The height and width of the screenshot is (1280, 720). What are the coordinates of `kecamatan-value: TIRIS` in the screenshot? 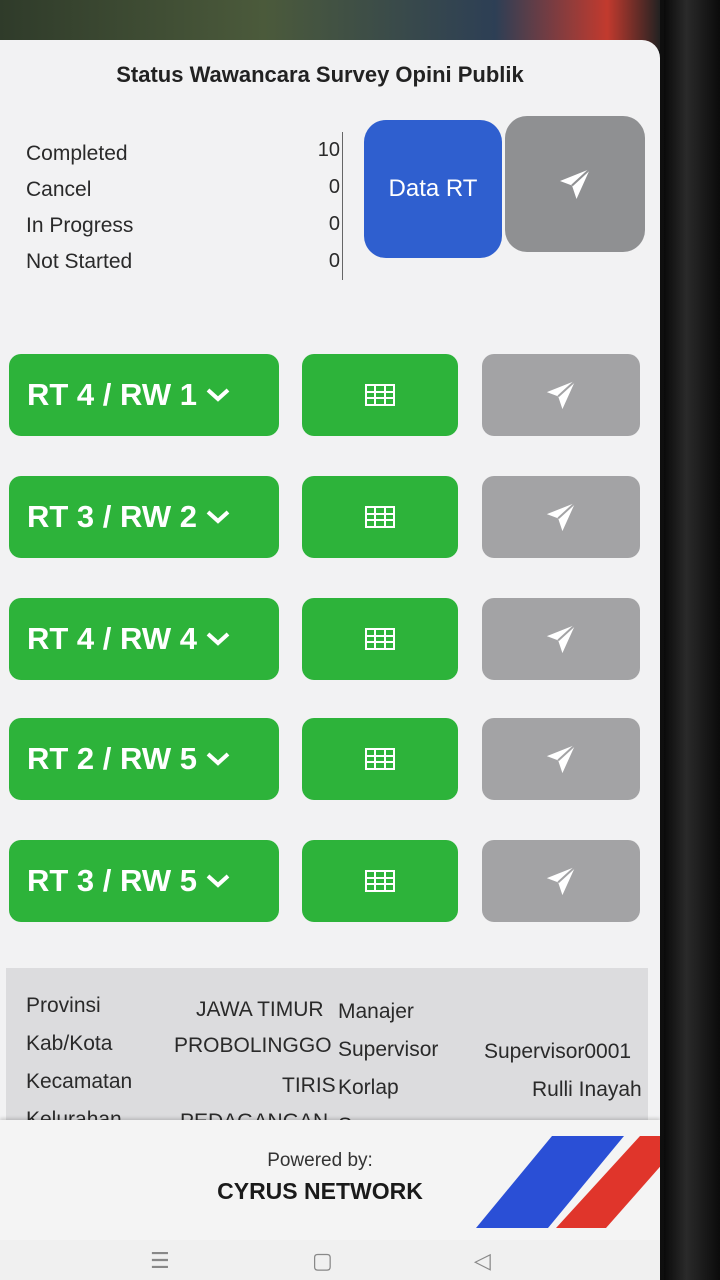 It's located at (309, 1085).